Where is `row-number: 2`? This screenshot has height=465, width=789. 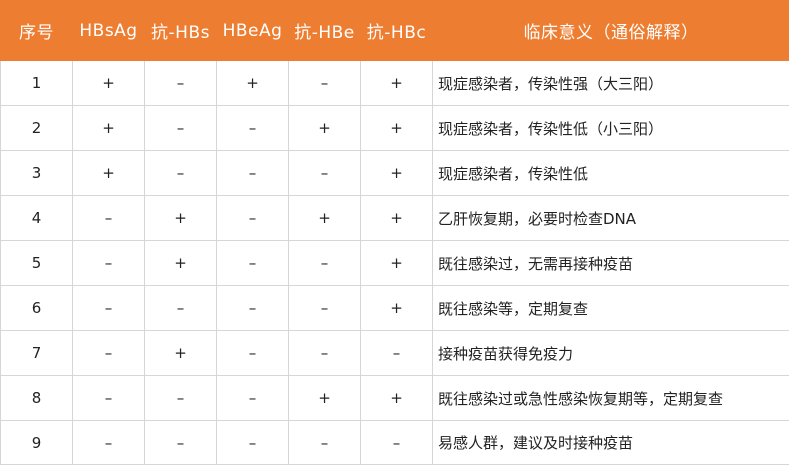 row-number: 2 is located at coordinates (37, 128).